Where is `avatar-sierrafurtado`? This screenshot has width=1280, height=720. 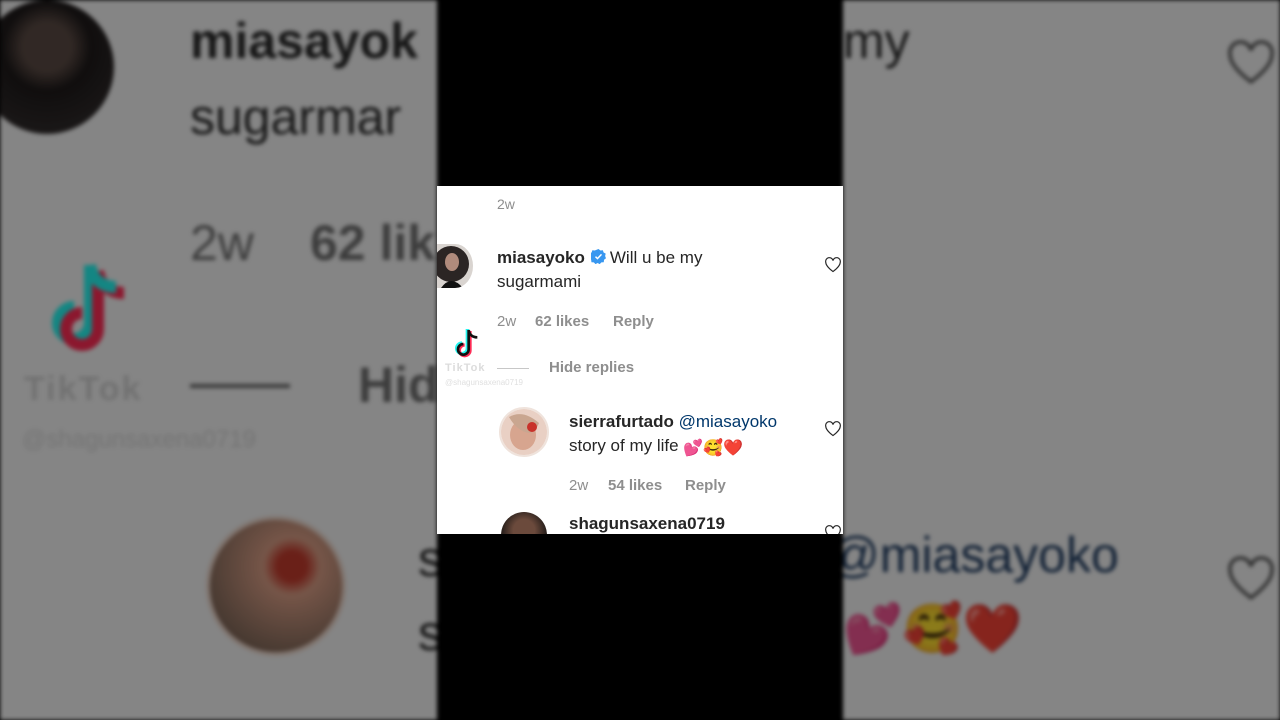 avatar-sierrafurtado is located at coordinates (524, 432).